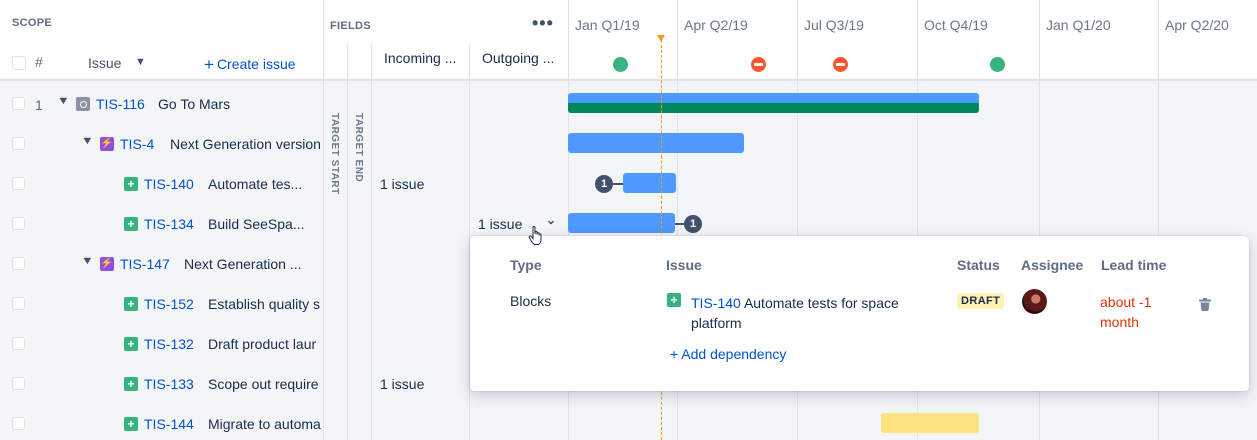 The image size is (1257, 440). I want to click on table-row: + TIS-152 Establish quality s, so click(161, 303).